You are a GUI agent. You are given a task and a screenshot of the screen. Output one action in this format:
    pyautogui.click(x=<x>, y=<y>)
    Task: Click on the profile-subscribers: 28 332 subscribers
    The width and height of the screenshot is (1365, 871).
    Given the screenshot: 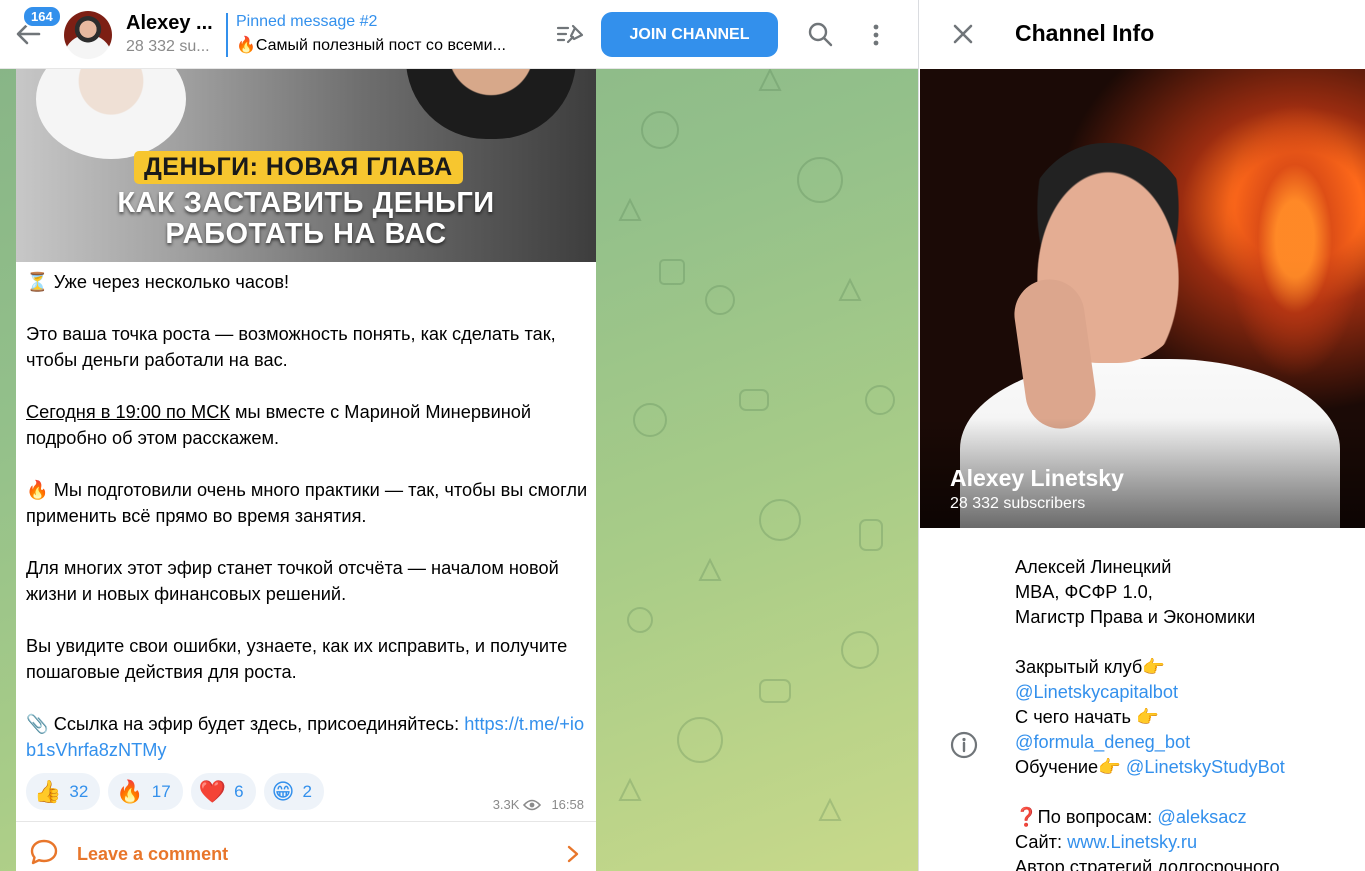 What is the action you would take?
    pyautogui.click(x=1018, y=503)
    